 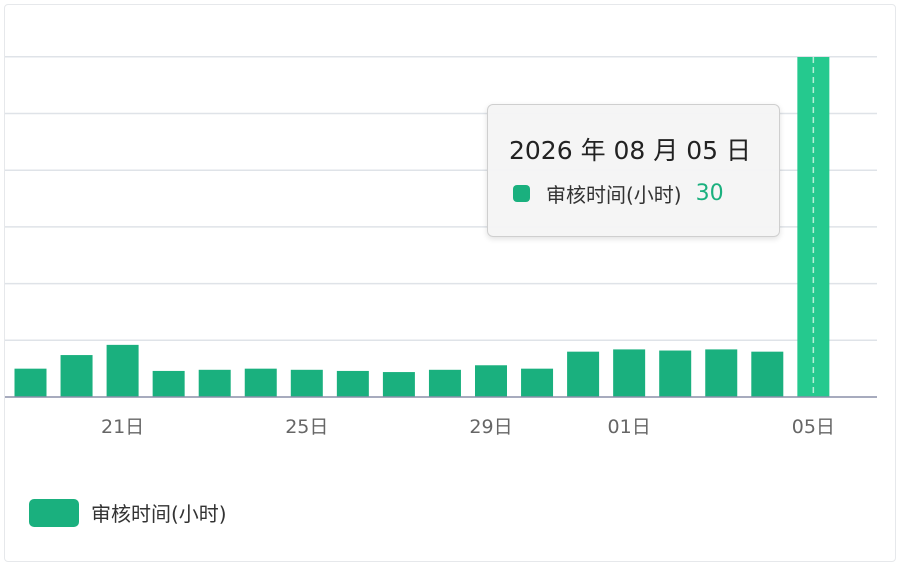 I want to click on x-tick-label: 05日, so click(x=813, y=427).